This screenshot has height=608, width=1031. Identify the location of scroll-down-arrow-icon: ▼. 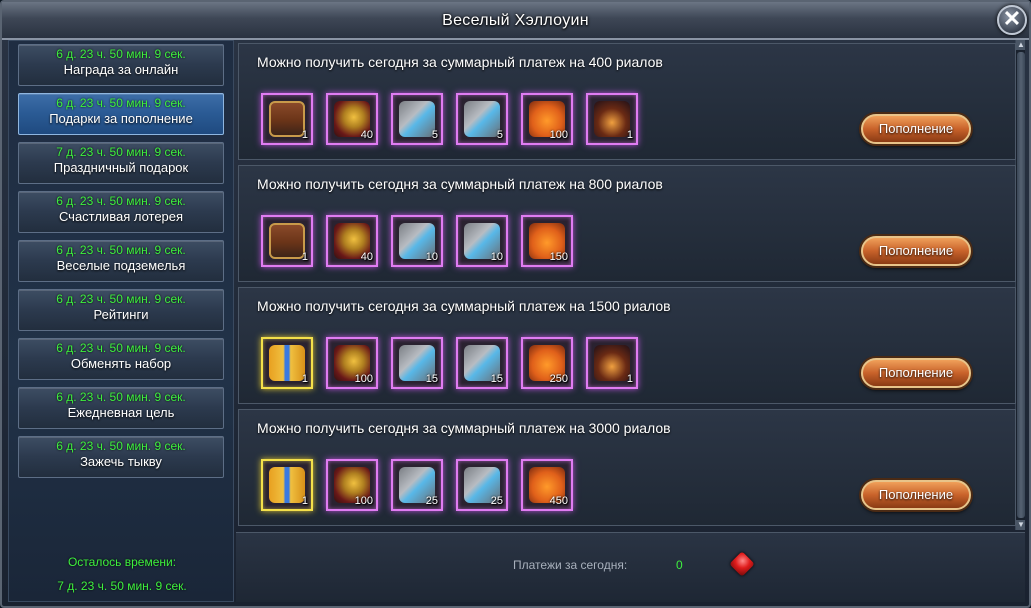
(1020, 525).